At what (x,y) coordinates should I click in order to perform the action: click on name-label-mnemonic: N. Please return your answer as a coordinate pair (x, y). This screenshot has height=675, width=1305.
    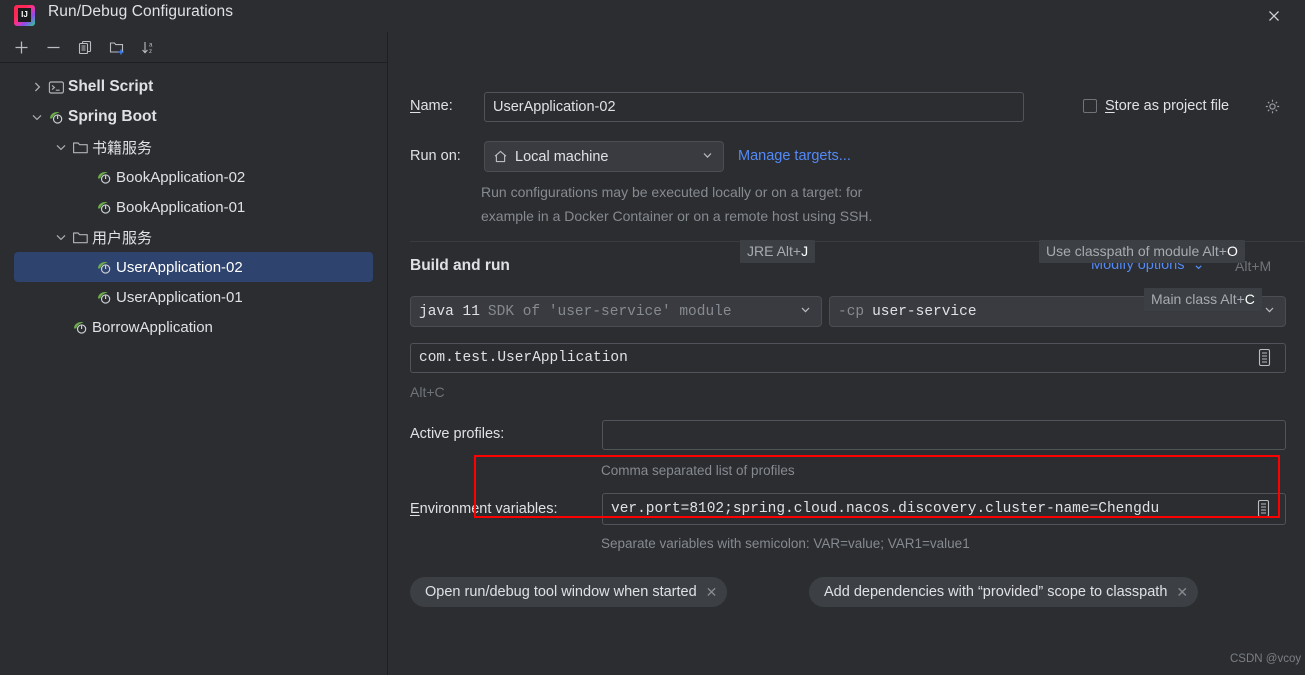
    Looking at the image, I should click on (415, 106).